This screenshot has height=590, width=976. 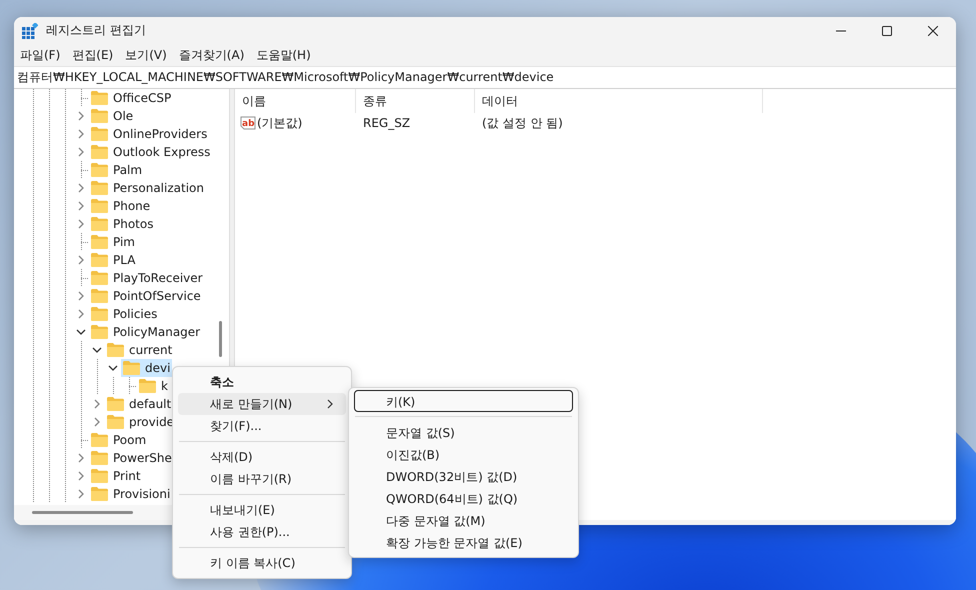 What do you see at coordinates (279, 123) in the screenshot?
I see `value-name: (기본값)` at bounding box center [279, 123].